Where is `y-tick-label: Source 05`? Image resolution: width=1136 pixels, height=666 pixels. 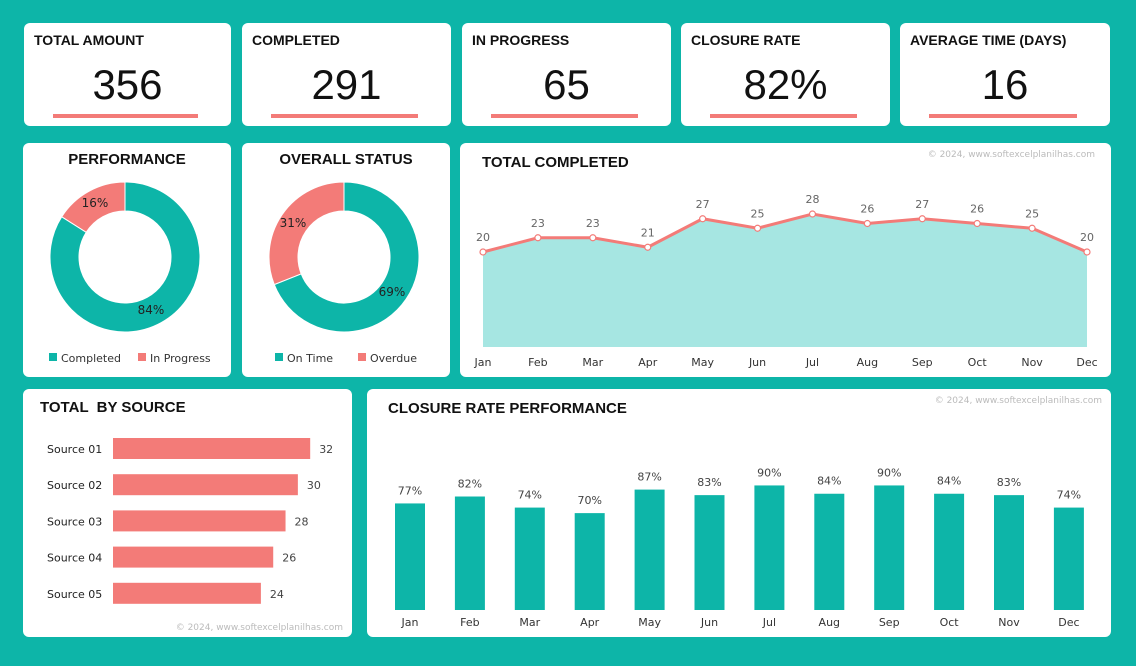
y-tick-label: Source 05 is located at coordinates (74, 594).